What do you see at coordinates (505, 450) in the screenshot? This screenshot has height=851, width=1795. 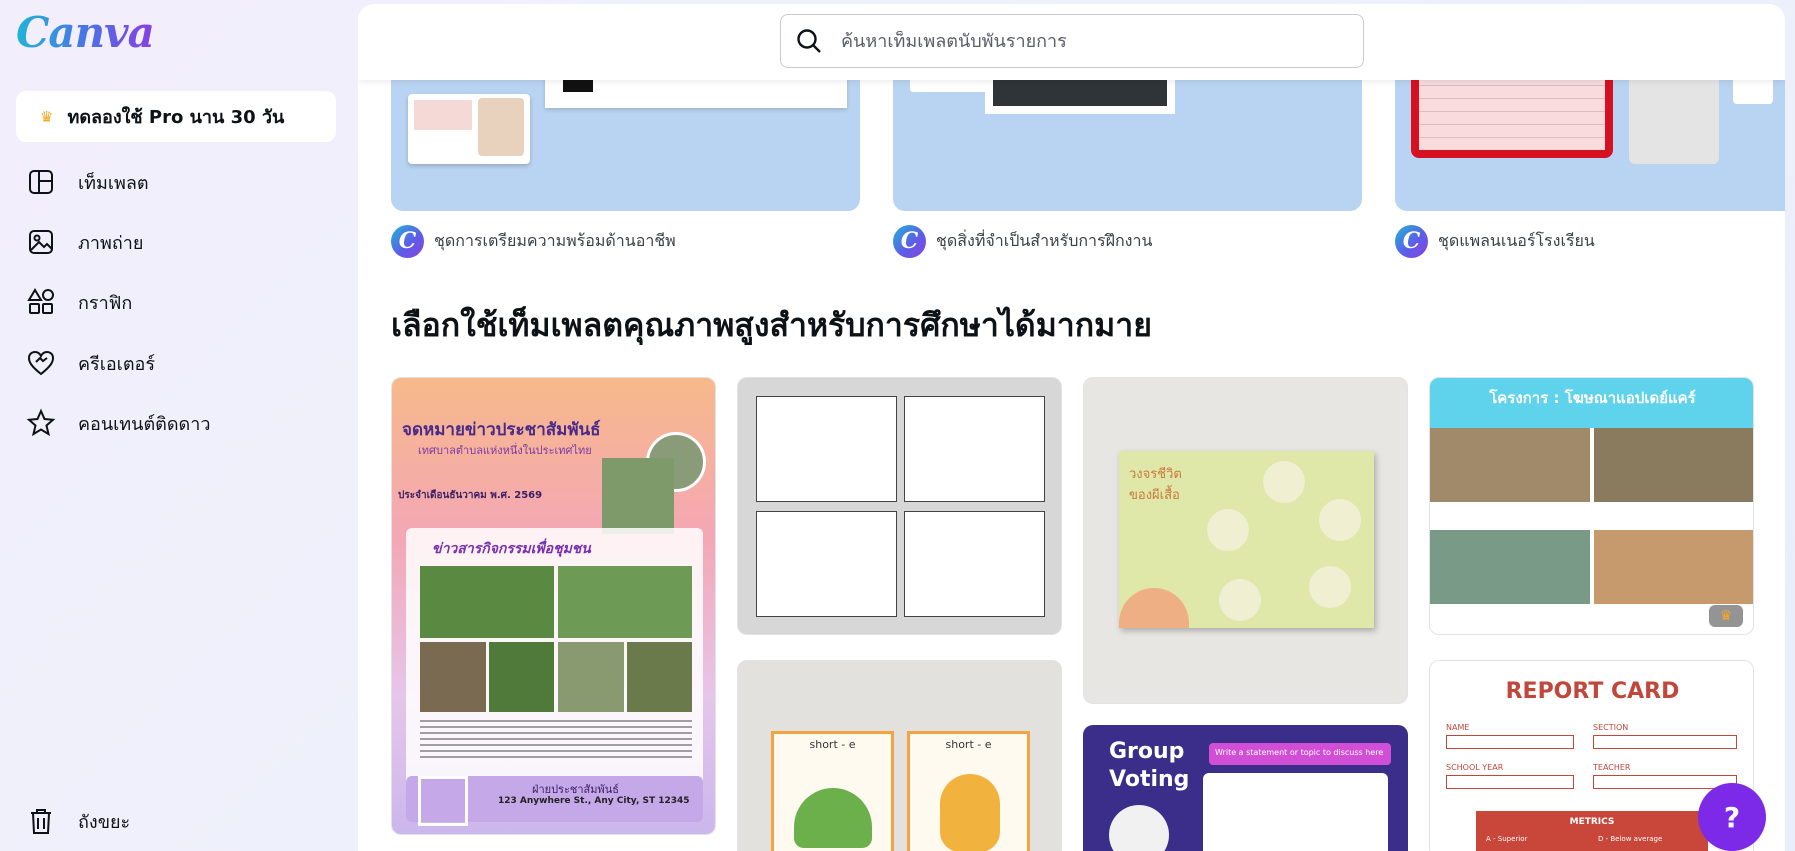 I see `newsletter-subtitle: เทศบาลตำบลแห่งหนึ่งในประเทศไทย` at bounding box center [505, 450].